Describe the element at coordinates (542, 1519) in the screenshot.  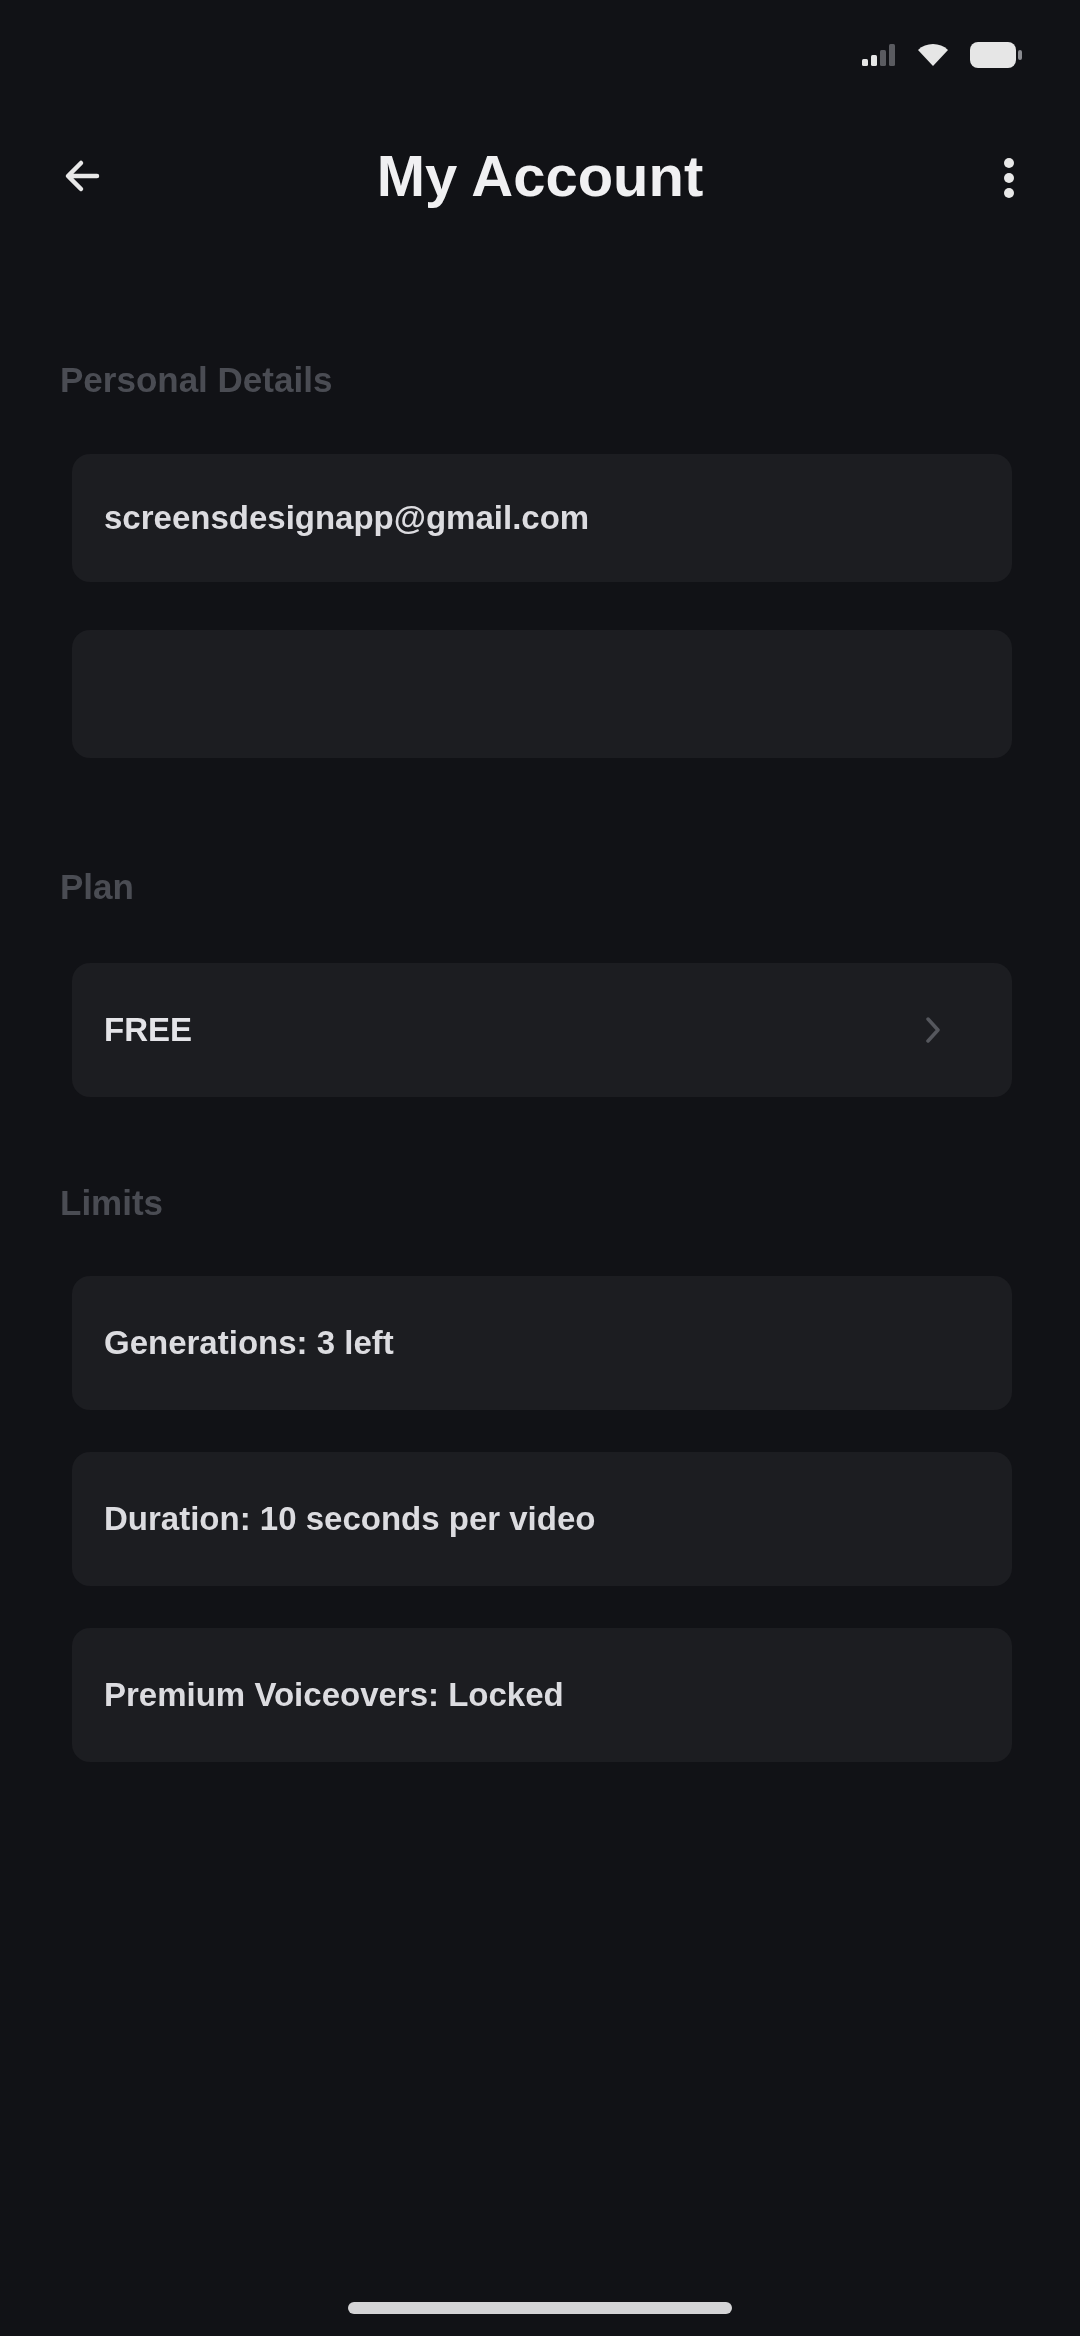
I see `limit-item: Duration: 10 seconds per video` at that location.